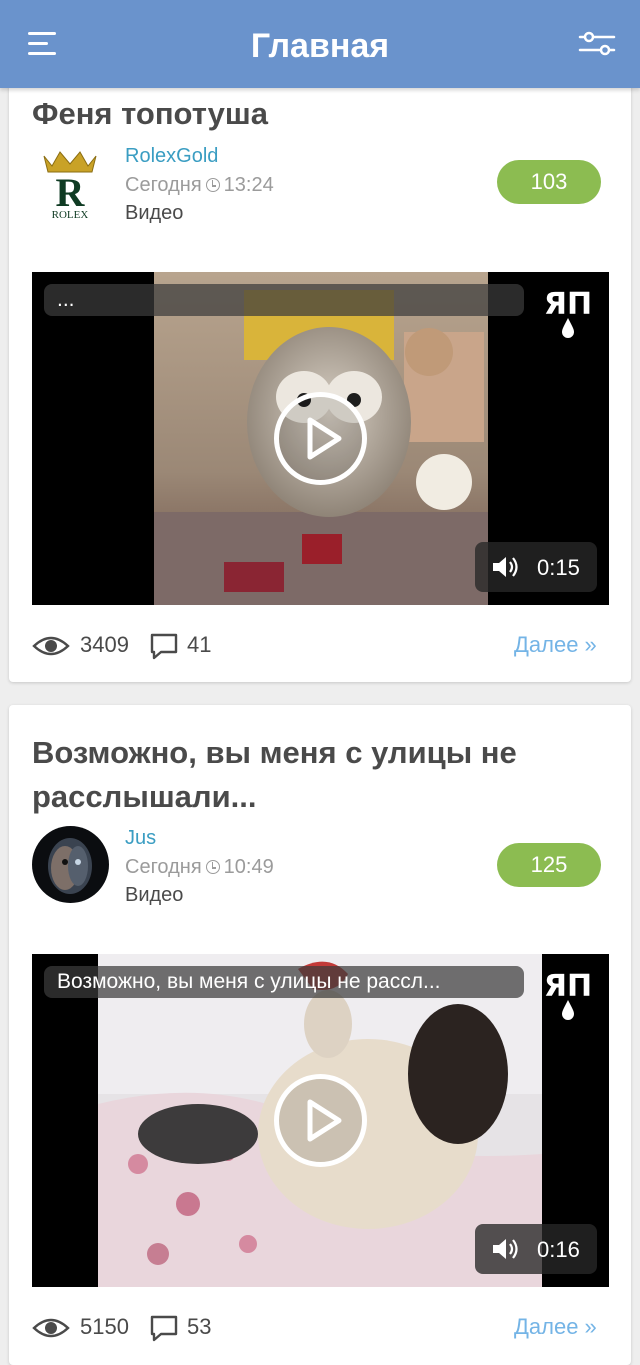 This screenshot has width=640, height=1365. I want to click on comments-count: 41, so click(199, 644).